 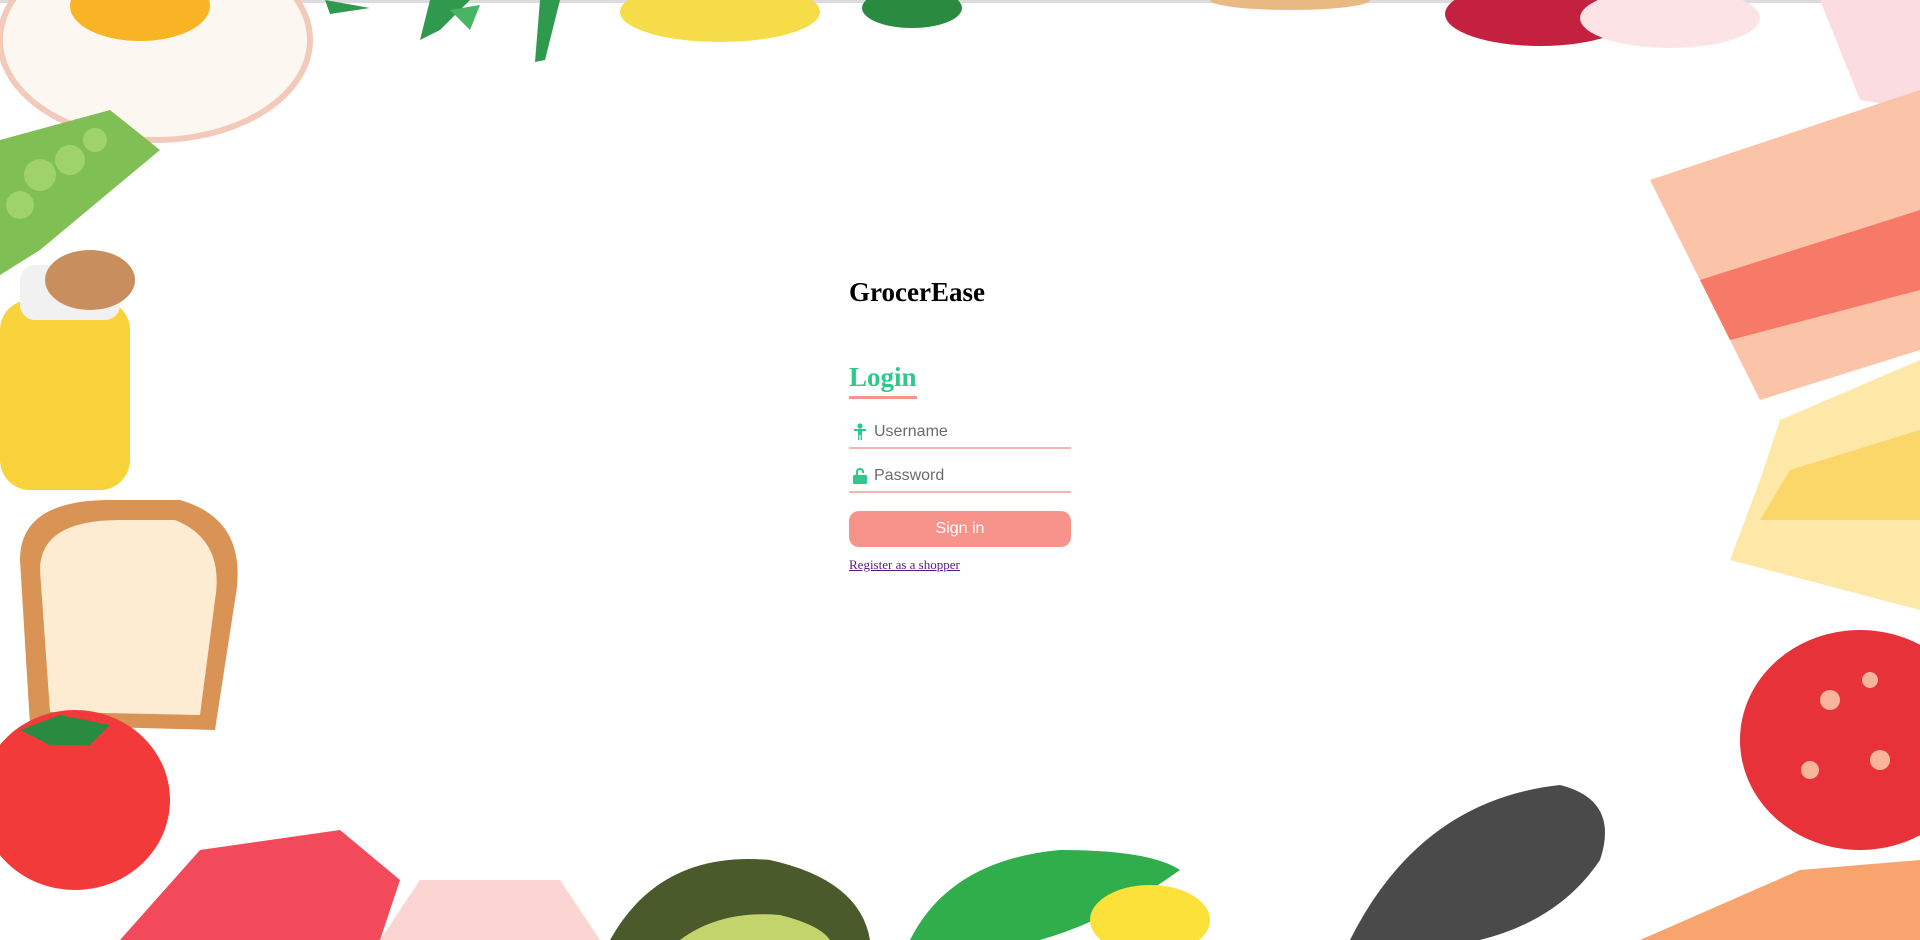 I want to click on oil-bottle-illustration, so click(x=67, y=370).